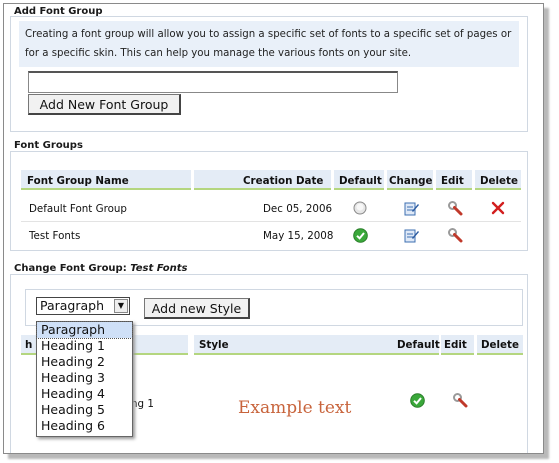  I want to click on example-text-preview: Example text, so click(295, 408).